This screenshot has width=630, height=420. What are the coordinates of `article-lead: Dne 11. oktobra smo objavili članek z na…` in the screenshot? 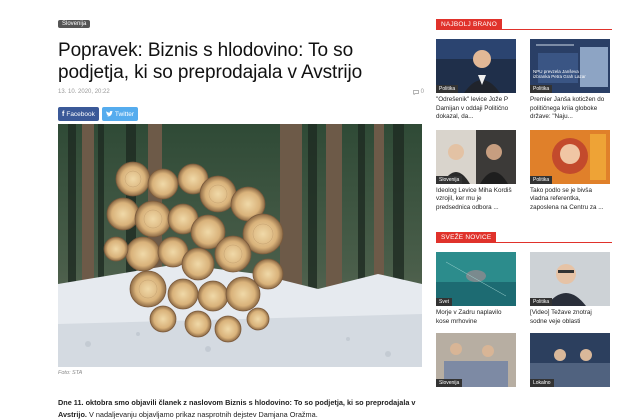 It's located at (241, 408).